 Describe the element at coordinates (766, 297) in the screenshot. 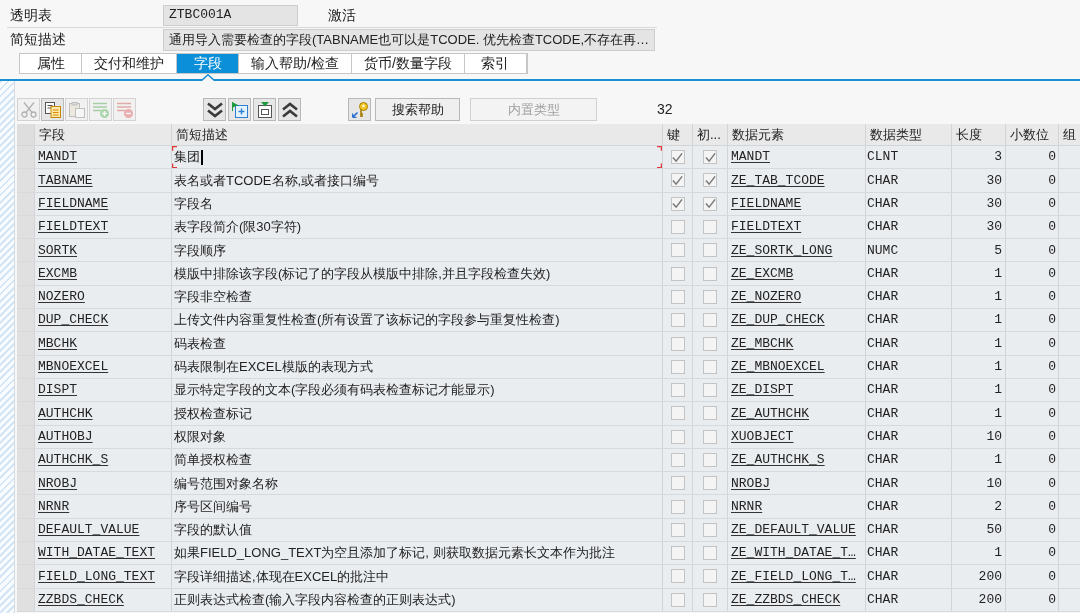

I see `data-element-link: ZE_NOZERO` at that location.